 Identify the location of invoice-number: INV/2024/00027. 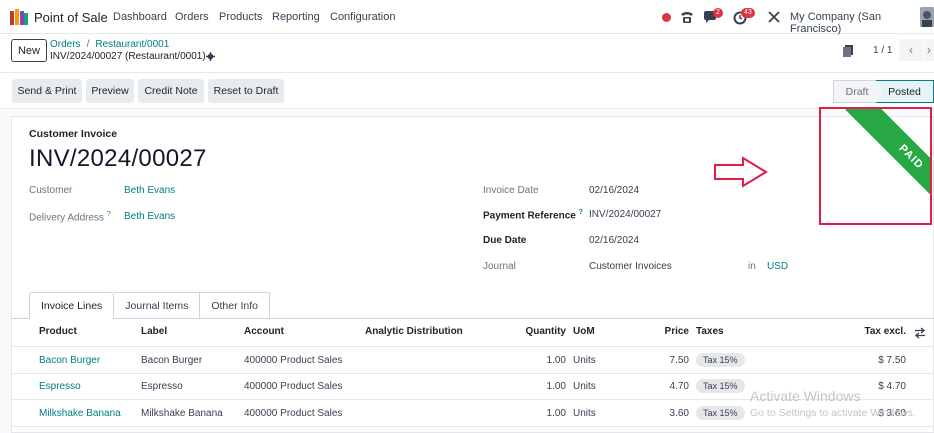
(118, 158).